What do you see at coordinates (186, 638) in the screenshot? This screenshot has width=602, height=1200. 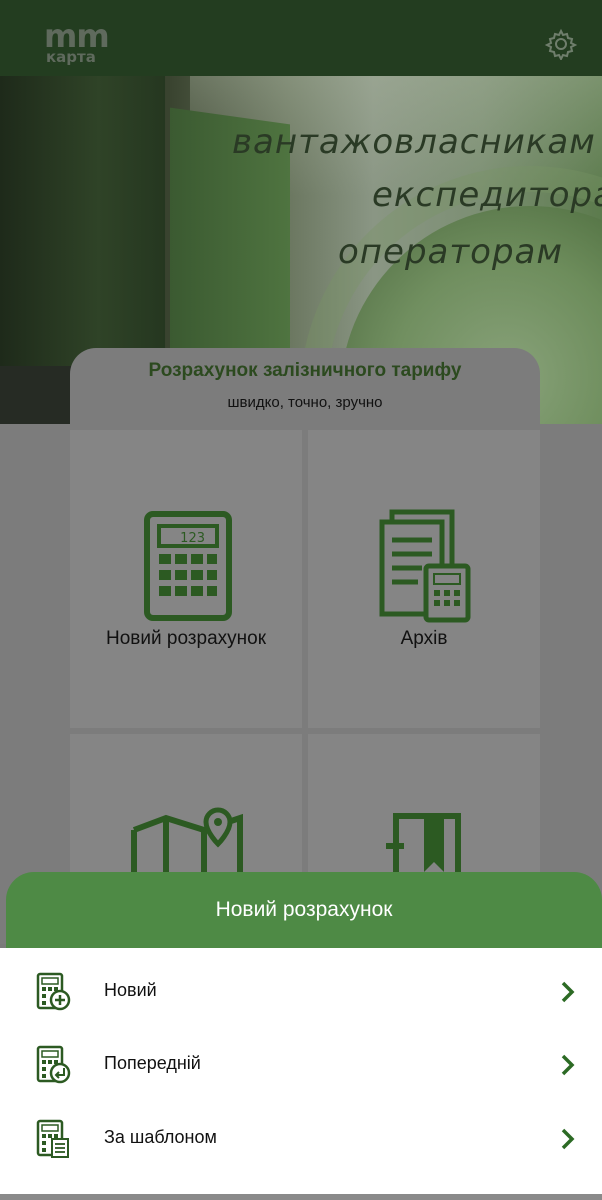 I see `tile-label: Новий розрахунок` at bounding box center [186, 638].